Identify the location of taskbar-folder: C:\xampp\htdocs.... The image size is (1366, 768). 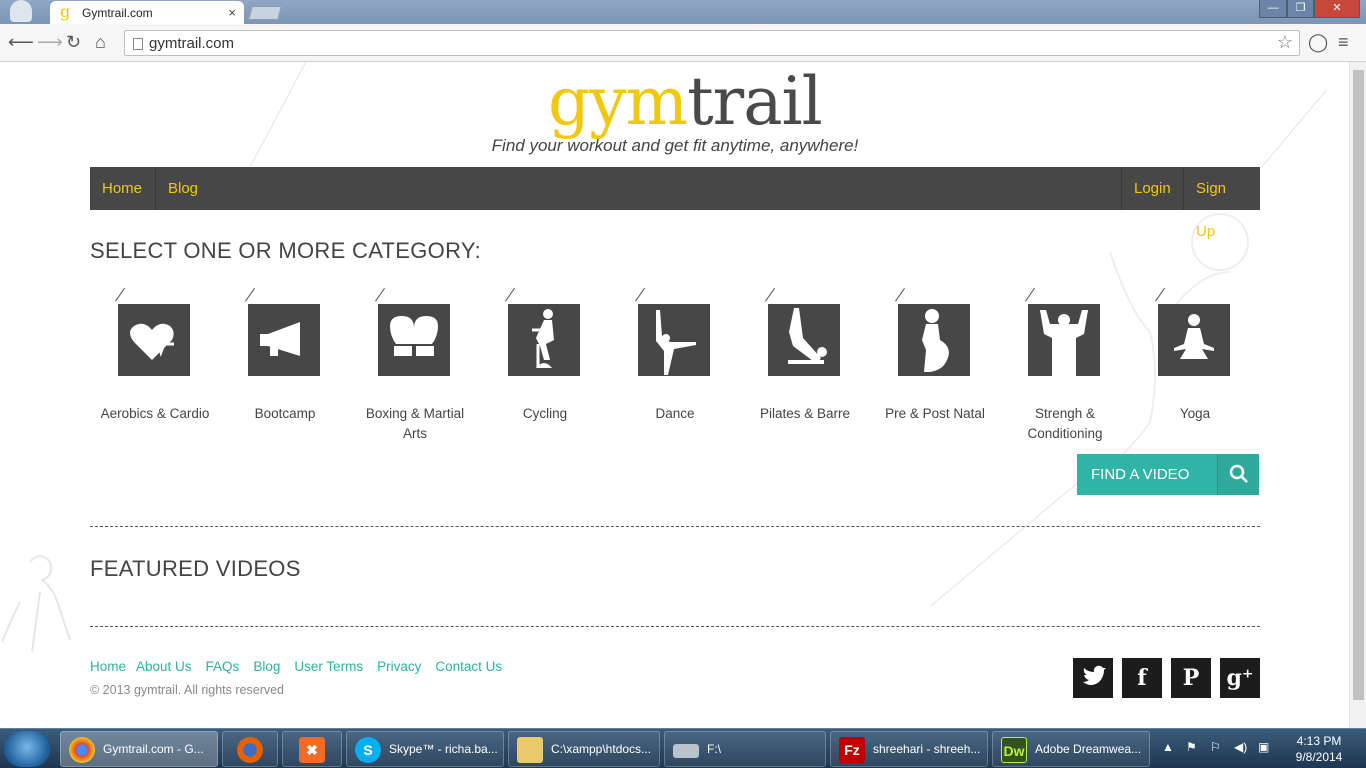
(584, 749).